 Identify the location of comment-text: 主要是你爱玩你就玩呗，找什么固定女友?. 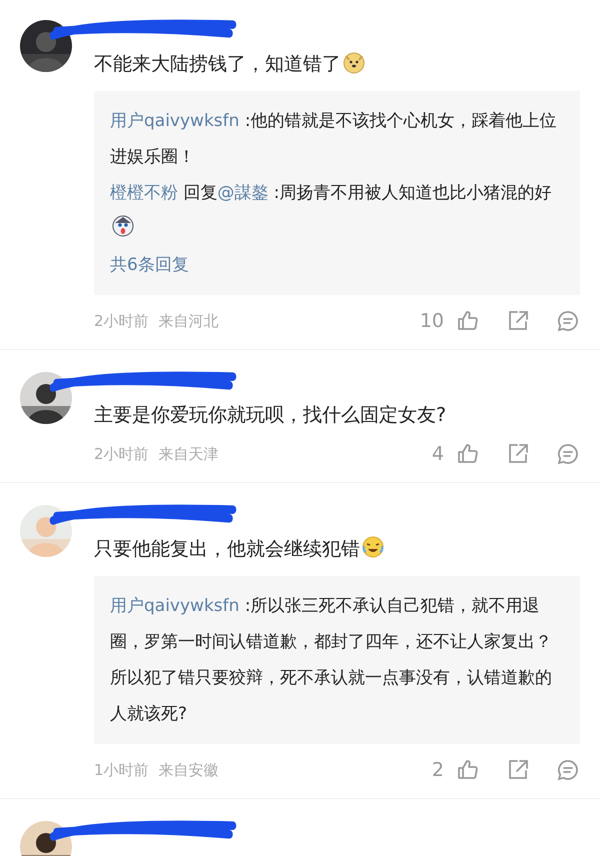
(271, 415).